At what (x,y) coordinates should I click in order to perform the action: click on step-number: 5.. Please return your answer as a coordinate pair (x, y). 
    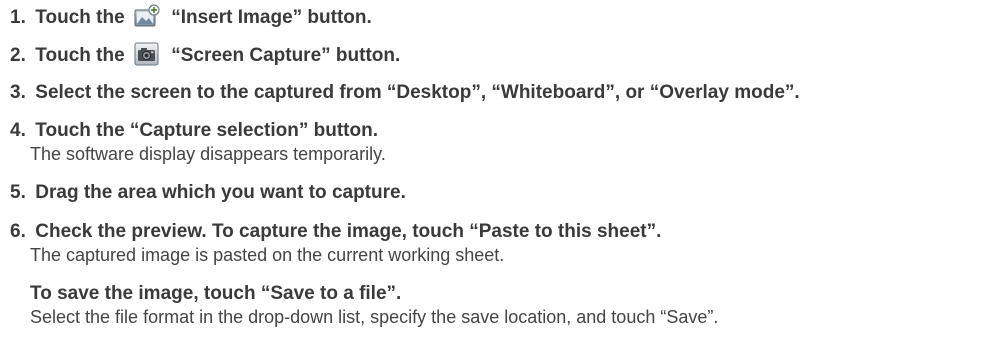
    Looking at the image, I should click on (18, 192).